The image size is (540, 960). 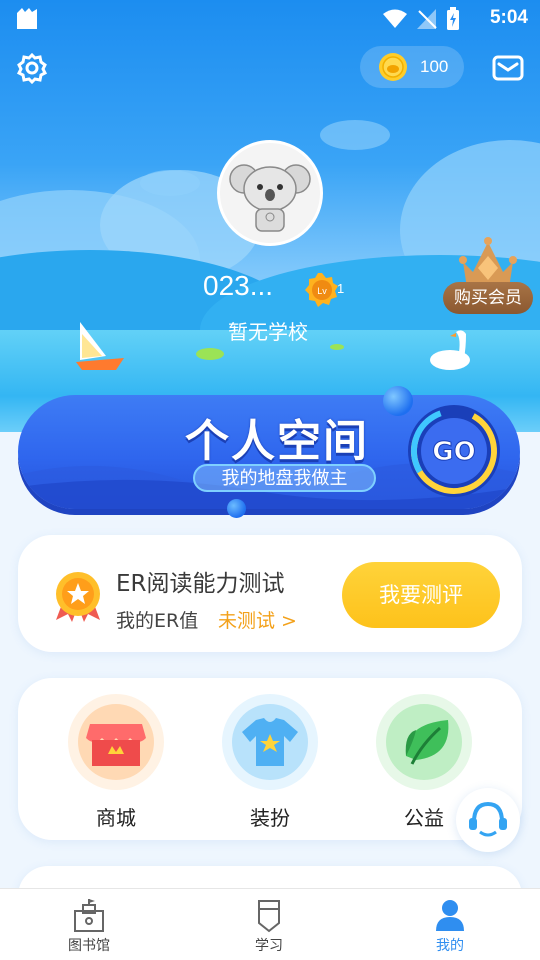 What do you see at coordinates (277, 441) in the screenshot?
I see `personal-space-title: 个人空间` at bounding box center [277, 441].